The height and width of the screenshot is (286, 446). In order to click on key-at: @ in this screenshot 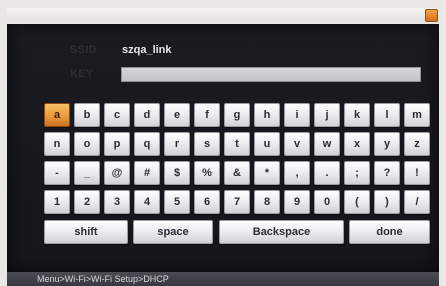, I will do `click(117, 173)`.